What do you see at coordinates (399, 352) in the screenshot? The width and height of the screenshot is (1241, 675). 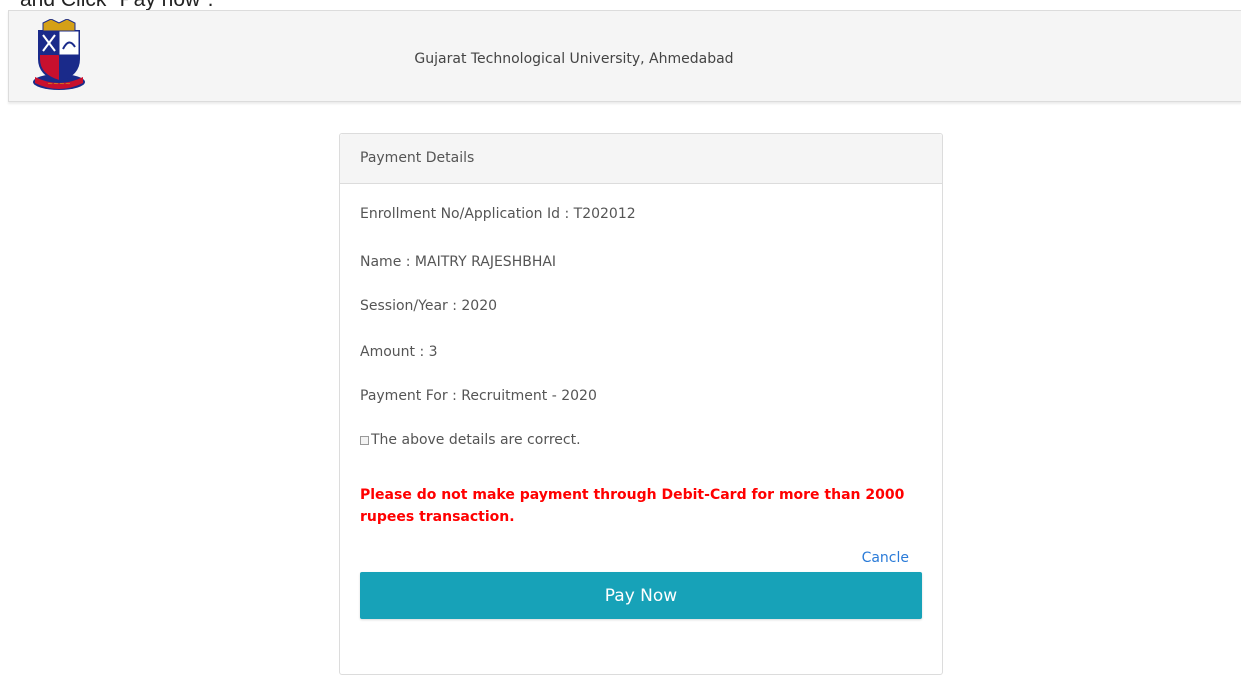 I see `amount-row: Amount : 3` at bounding box center [399, 352].